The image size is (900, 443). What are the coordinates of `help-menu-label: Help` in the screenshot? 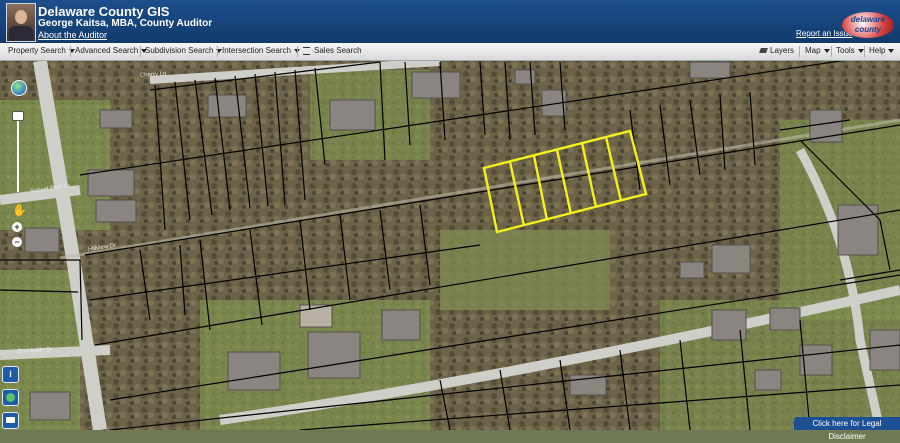 It's located at (877, 50).